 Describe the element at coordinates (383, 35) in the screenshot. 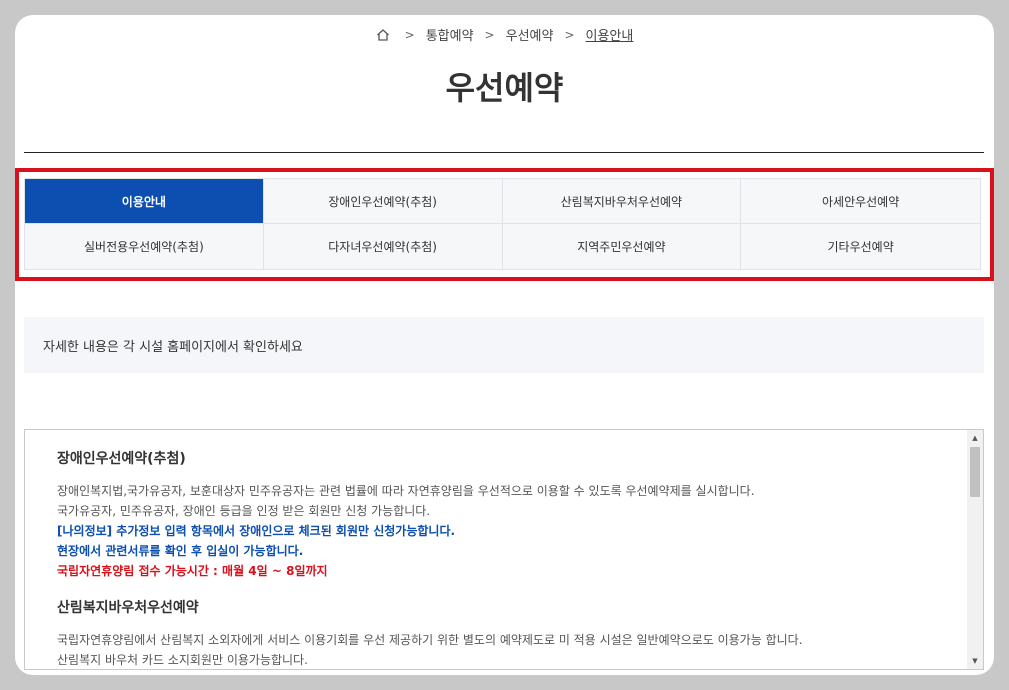

I see `home-icon` at that location.